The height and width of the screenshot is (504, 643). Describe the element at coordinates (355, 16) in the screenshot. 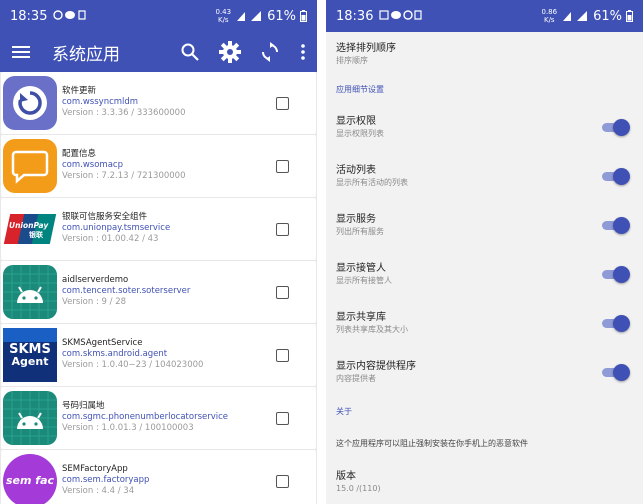

I see `status-time: 18:36` at that location.